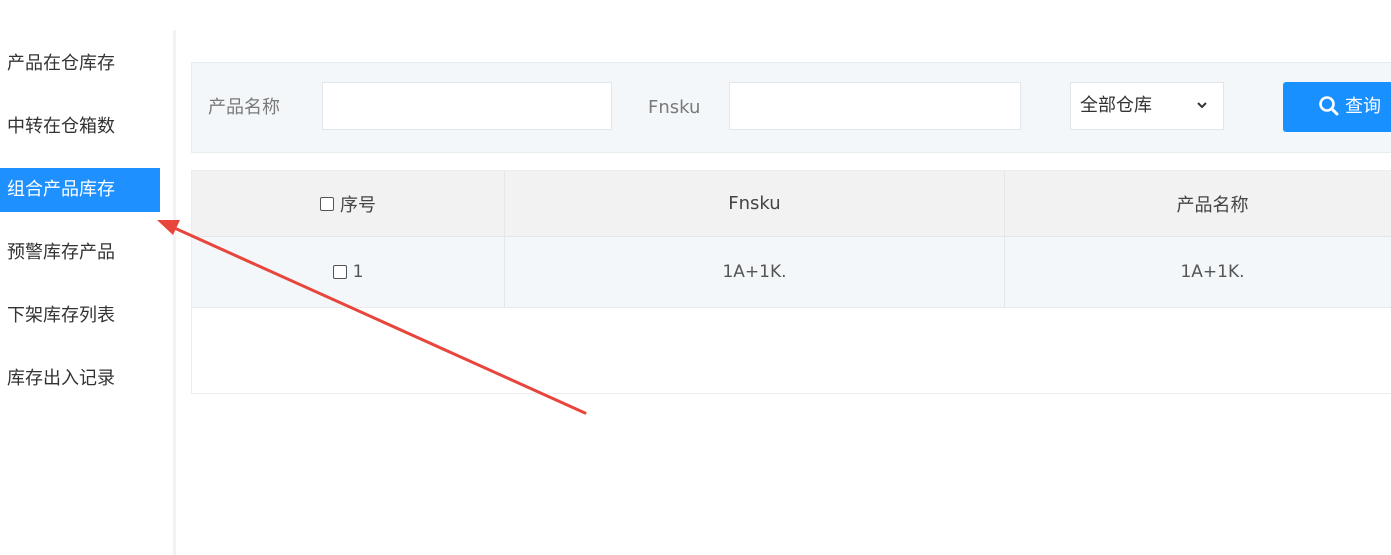 Image resolution: width=1391 pixels, height=555 pixels. What do you see at coordinates (674, 107) in the screenshot?
I see `fnsku-label: Fnsku` at bounding box center [674, 107].